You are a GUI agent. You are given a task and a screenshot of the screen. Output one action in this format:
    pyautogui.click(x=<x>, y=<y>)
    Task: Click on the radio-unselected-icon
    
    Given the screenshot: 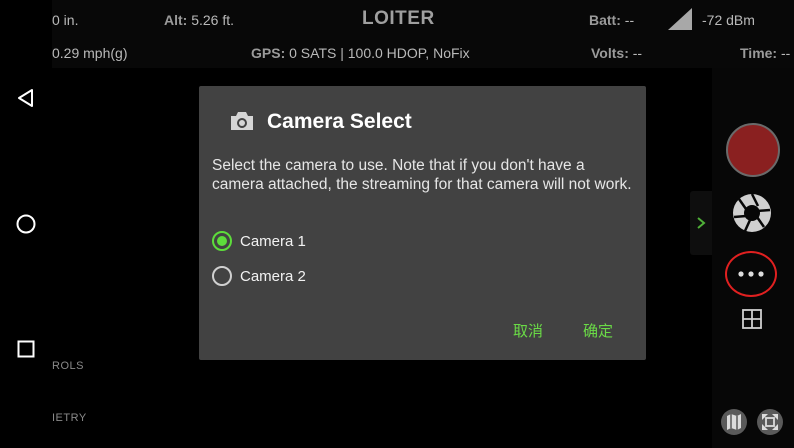 What is the action you would take?
    pyautogui.click(x=222, y=276)
    